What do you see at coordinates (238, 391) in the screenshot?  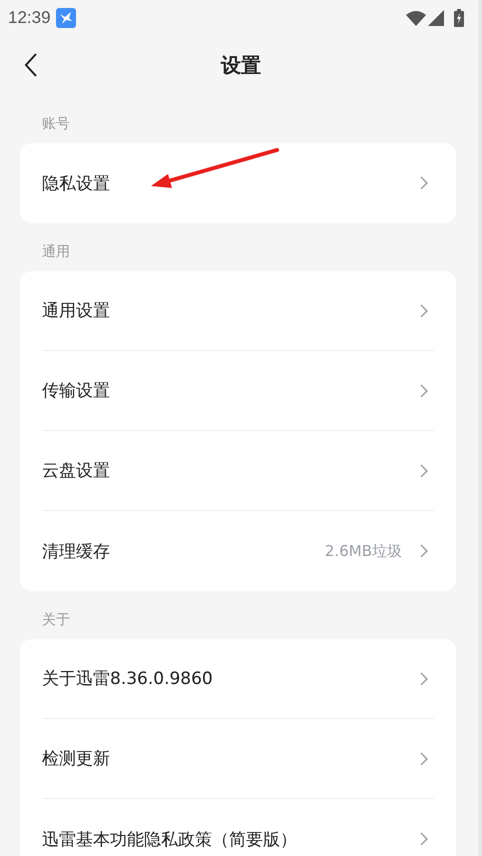 I see `settings-row: 传输设置` at bounding box center [238, 391].